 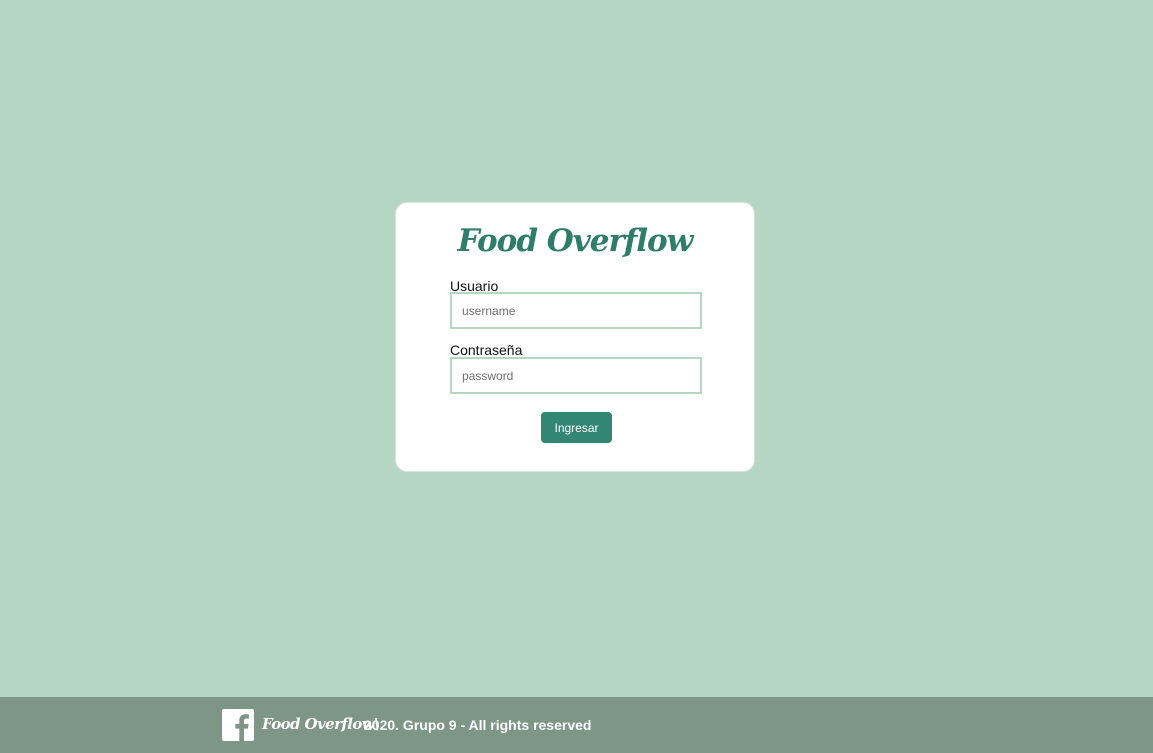 I want to click on facebook-icon, so click(x=238, y=725).